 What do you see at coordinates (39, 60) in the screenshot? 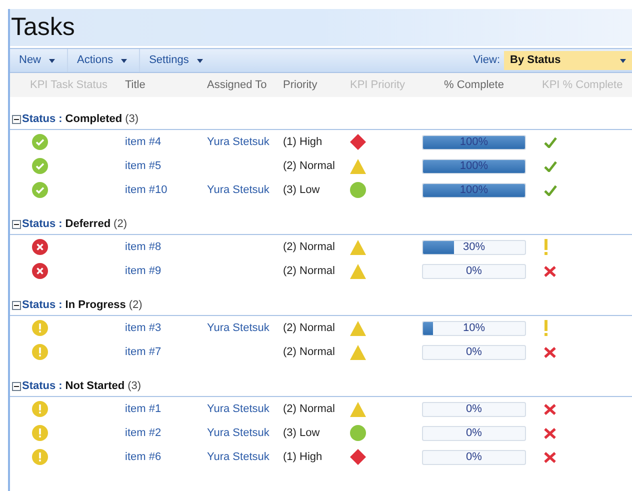
I see `toolbar-menu: New` at bounding box center [39, 60].